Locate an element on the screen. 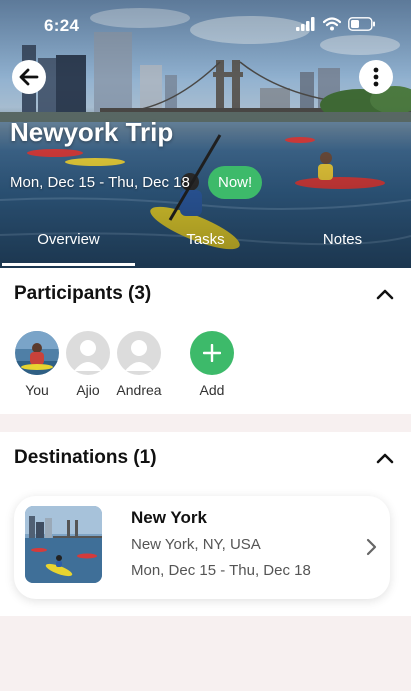 The height and width of the screenshot is (691, 411). destinations-header: Destinations (1) is located at coordinates (205, 458).